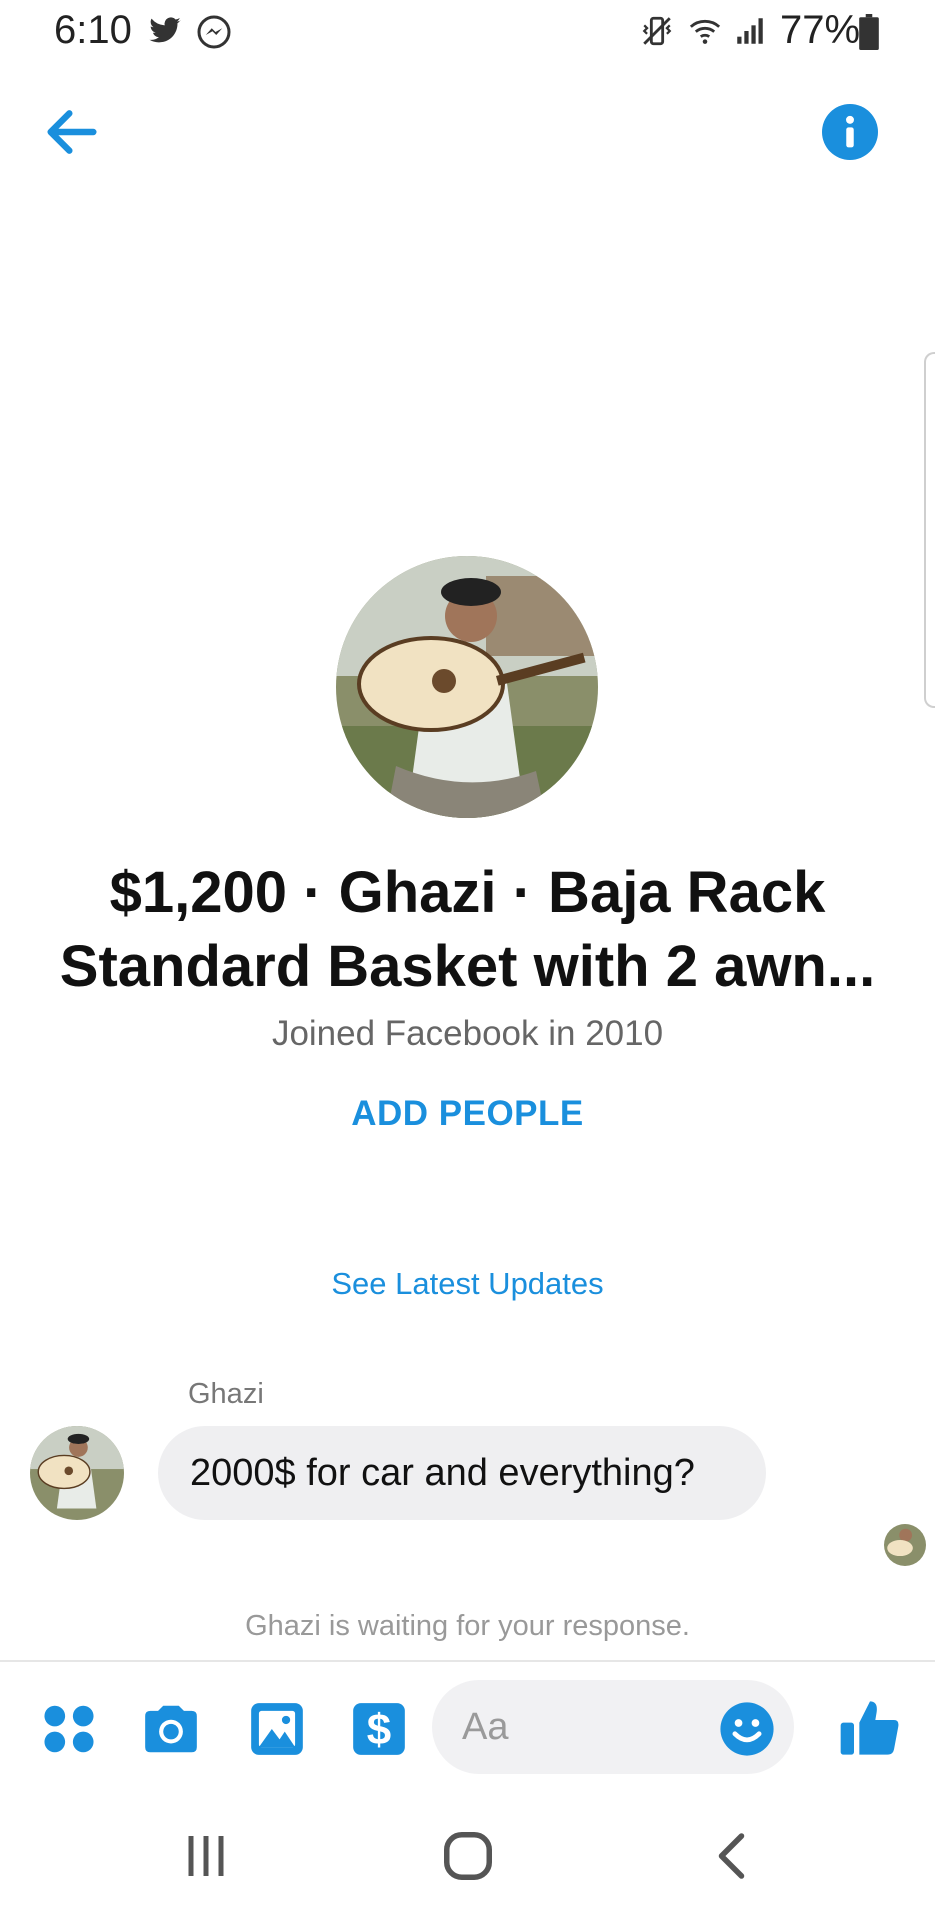  I want to click on profile-avatar, so click(467, 687).